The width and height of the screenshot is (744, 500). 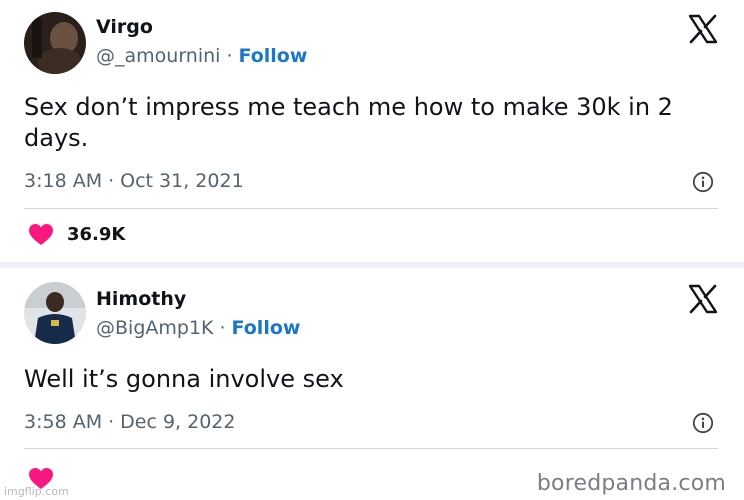 What do you see at coordinates (182, 181) in the screenshot?
I see `tweet-date: Oct 31, 2021` at bounding box center [182, 181].